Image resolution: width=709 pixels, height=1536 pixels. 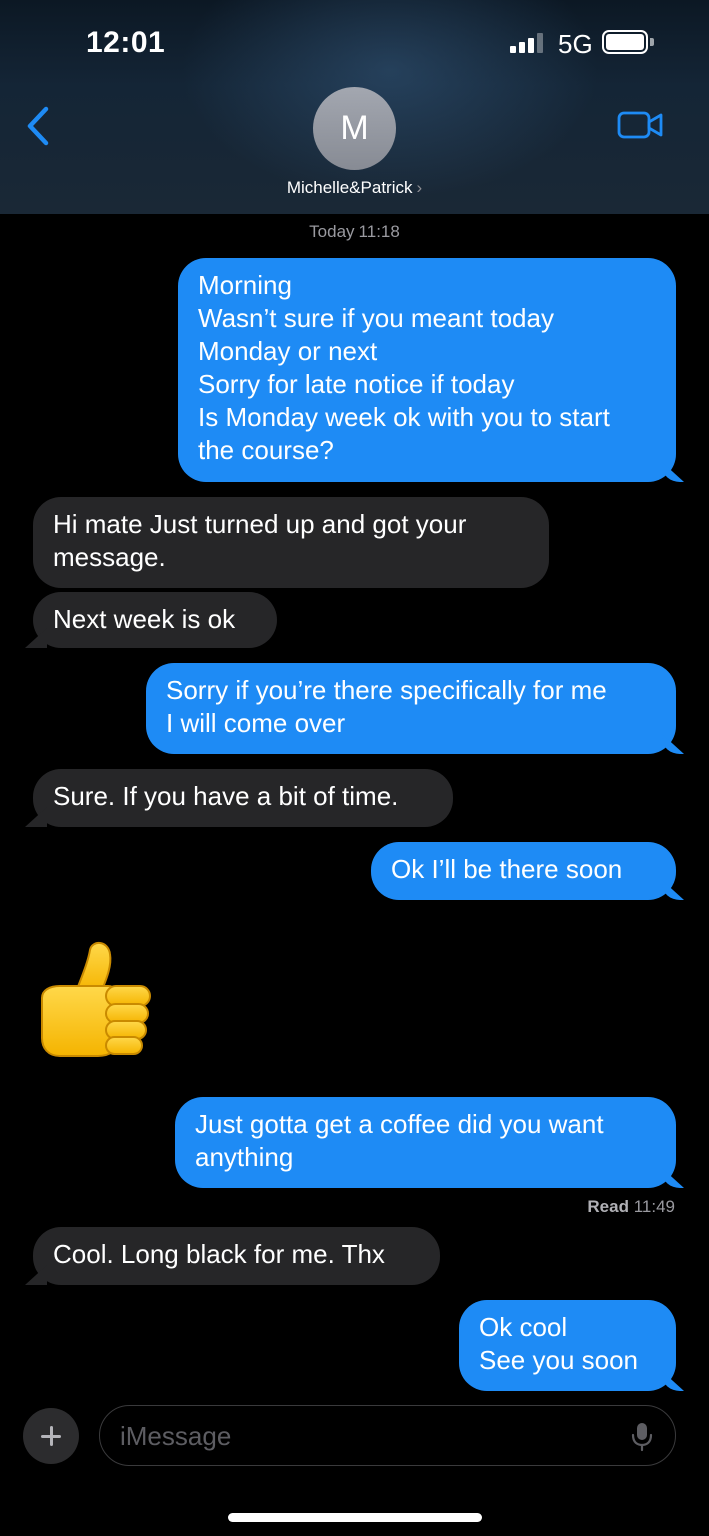 What do you see at coordinates (642, 1437) in the screenshot?
I see `microphone-icon` at bounding box center [642, 1437].